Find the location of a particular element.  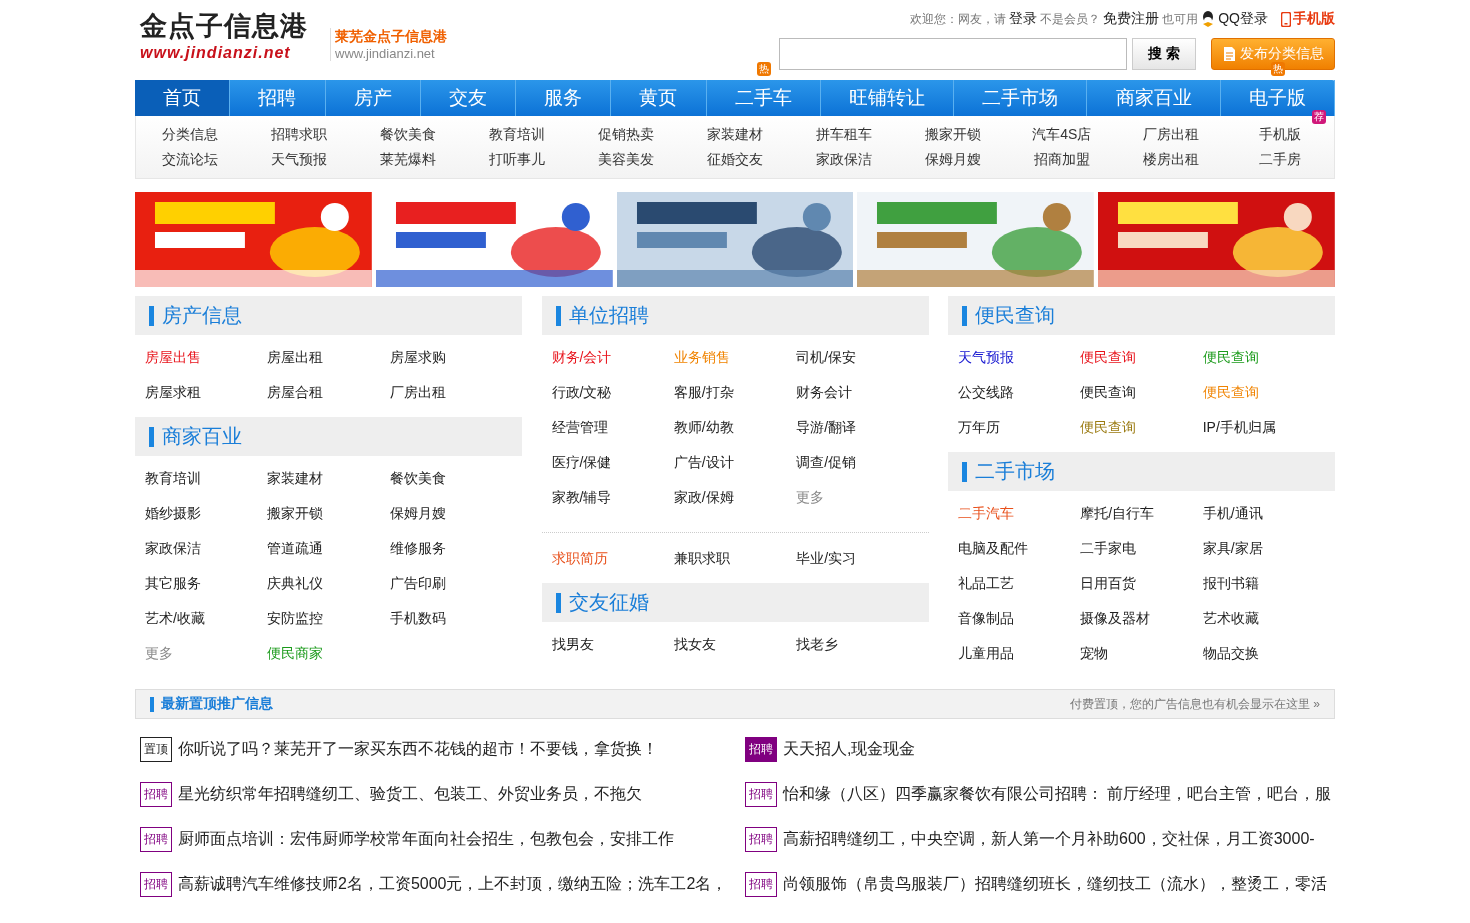

nav-tab: 首页 is located at coordinates (183, 98).